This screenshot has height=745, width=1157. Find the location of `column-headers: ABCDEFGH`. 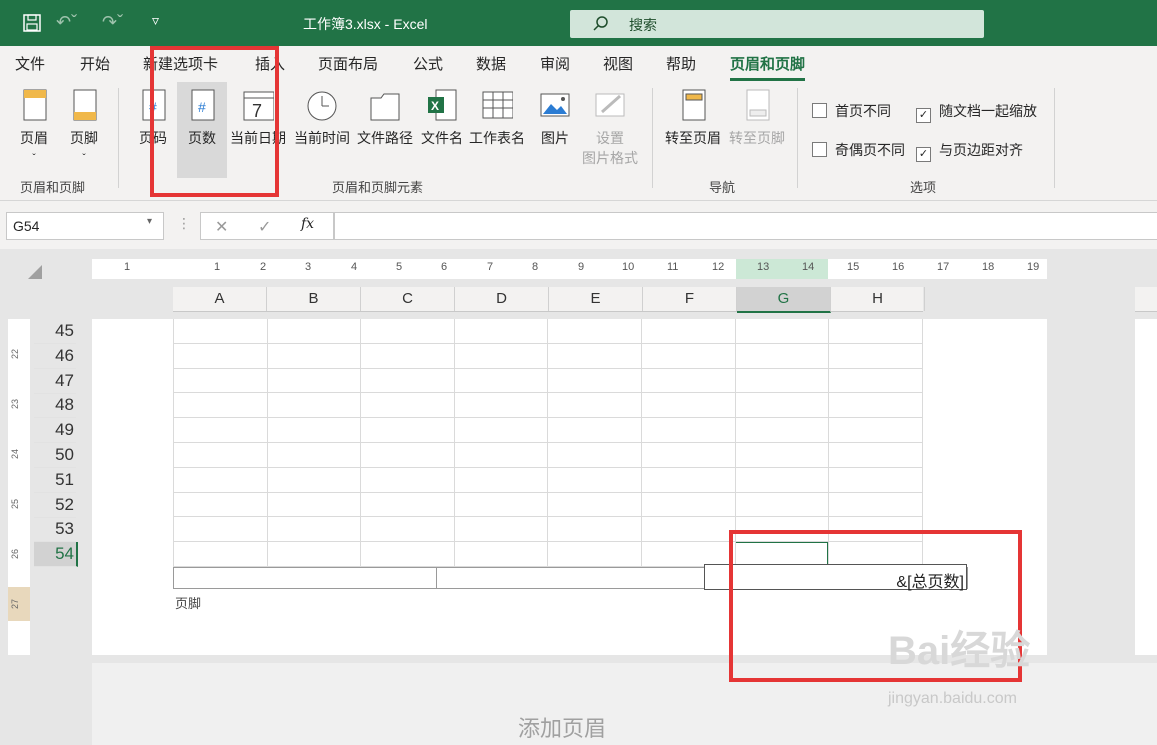

column-headers: ABCDEFGH is located at coordinates (549, 300).